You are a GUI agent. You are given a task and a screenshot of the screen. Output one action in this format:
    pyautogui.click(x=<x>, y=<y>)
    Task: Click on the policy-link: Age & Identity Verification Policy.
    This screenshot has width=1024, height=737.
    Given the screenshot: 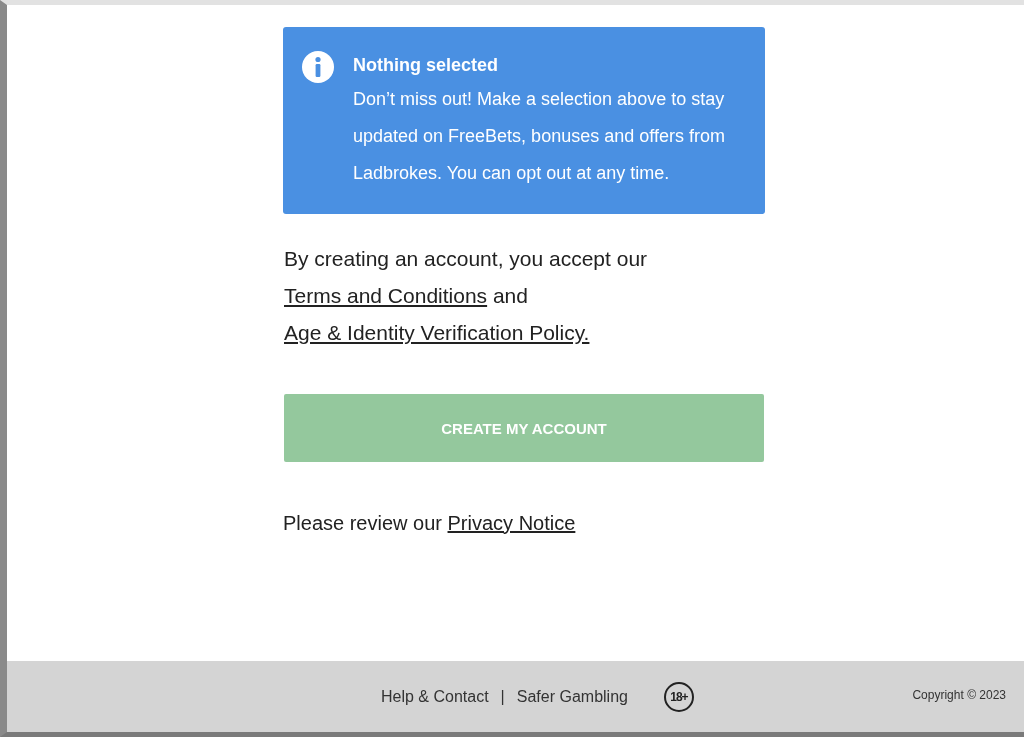 What is the action you would take?
    pyautogui.click(x=437, y=332)
    